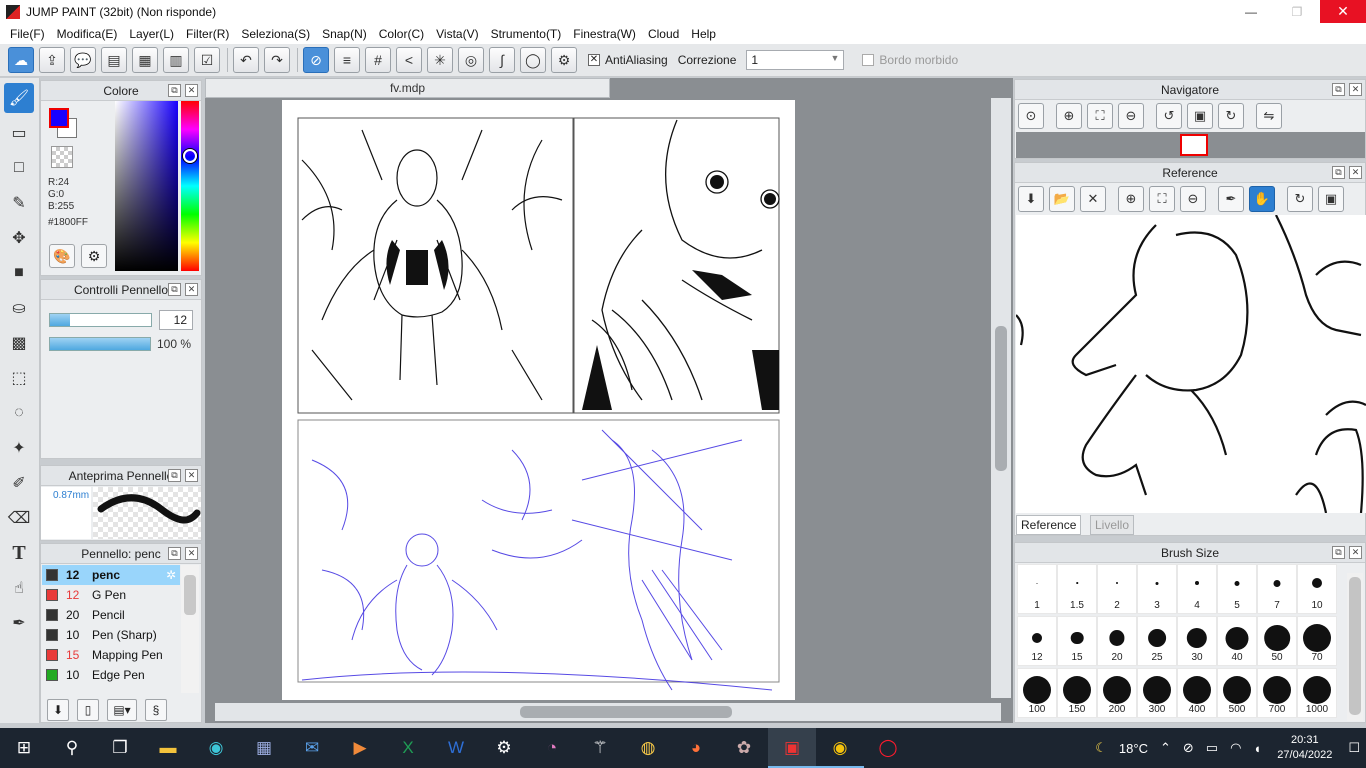 The height and width of the screenshot is (768, 1366). I want to click on brush-opacity-slider, so click(100, 344).